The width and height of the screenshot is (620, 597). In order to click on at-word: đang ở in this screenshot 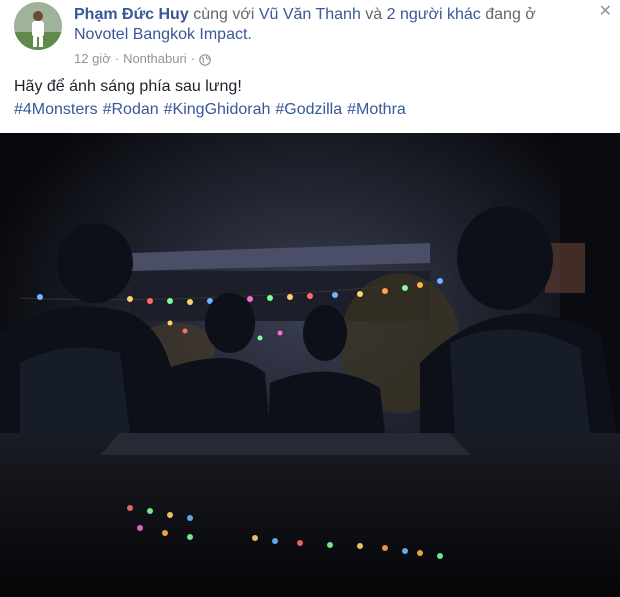, I will do `click(510, 14)`.